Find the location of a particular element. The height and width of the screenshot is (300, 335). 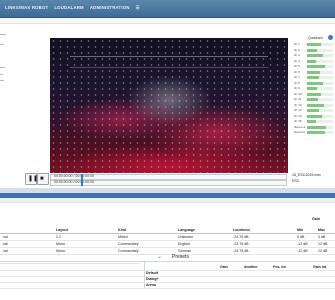

table-cell: Mono is located at coordinates (60, 244).